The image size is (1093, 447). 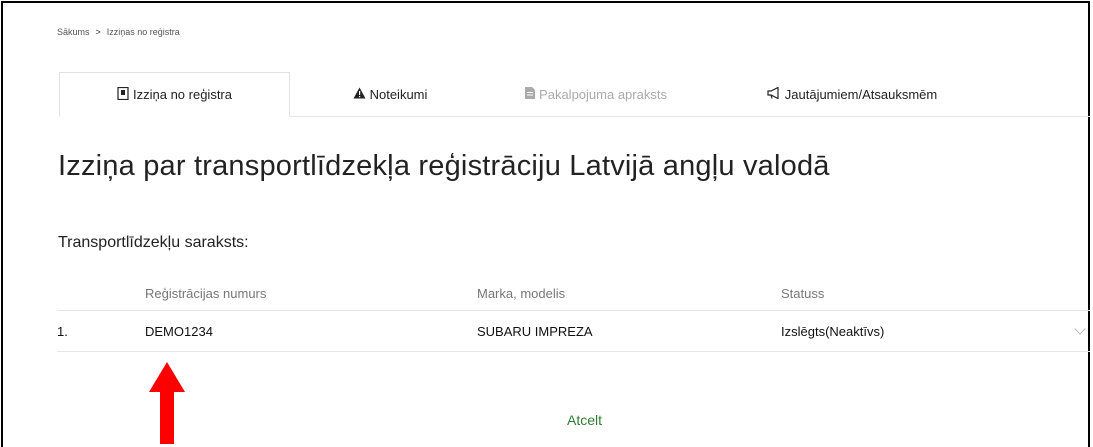 I want to click on tab-pakalpojuma-apraksts: Pakalpojuma apraksts, so click(x=596, y=94).